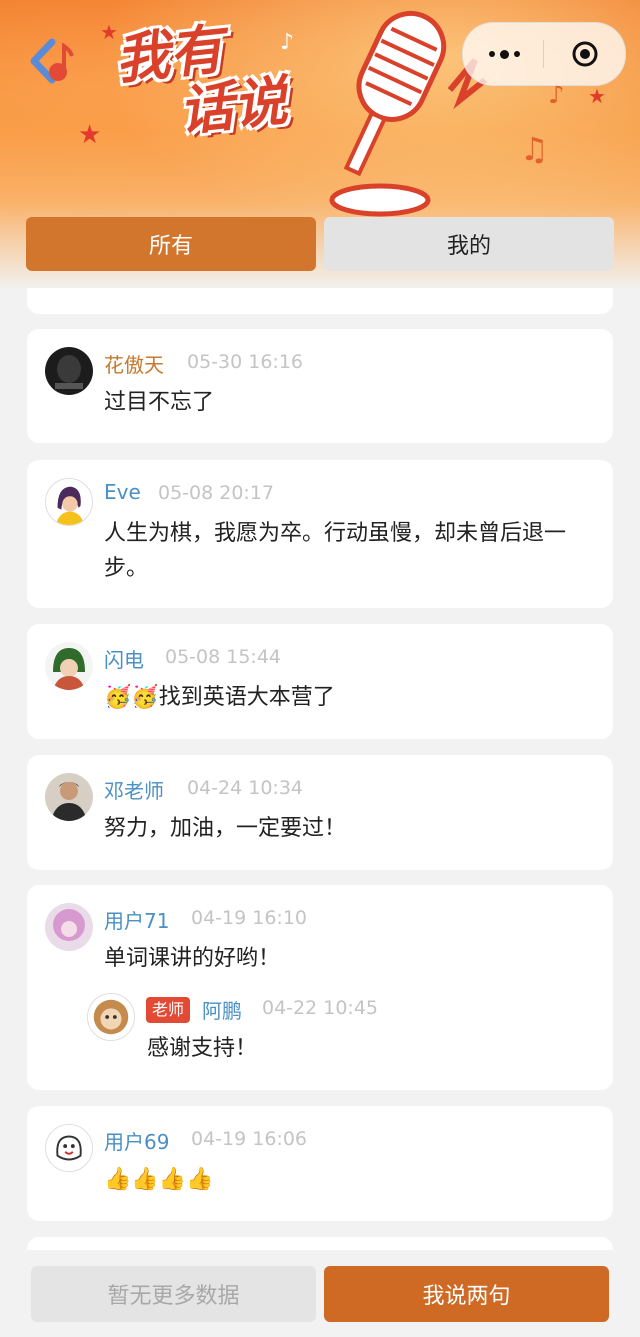 This screenshot has width=640, height=1337. What do you see at coordinates (134, 363) in the screenshot?
I see `comment-author: 花傲天` at bounding box center [134, 363].